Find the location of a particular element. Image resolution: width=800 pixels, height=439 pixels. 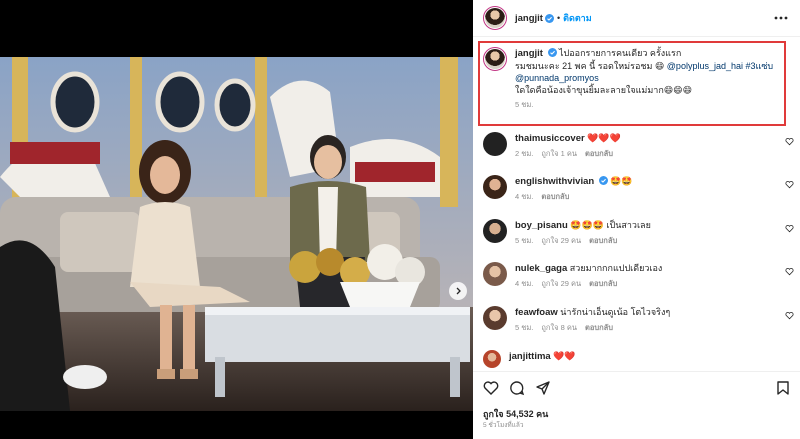

comment-item: janjittima ❤️❤️ is located at coordinates (626, 359).